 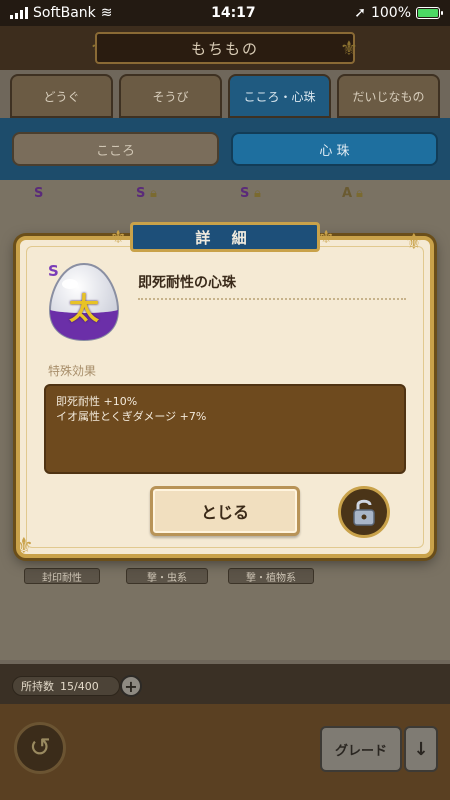 I want to click on back-button: ↺, so click(x=40, y=748).